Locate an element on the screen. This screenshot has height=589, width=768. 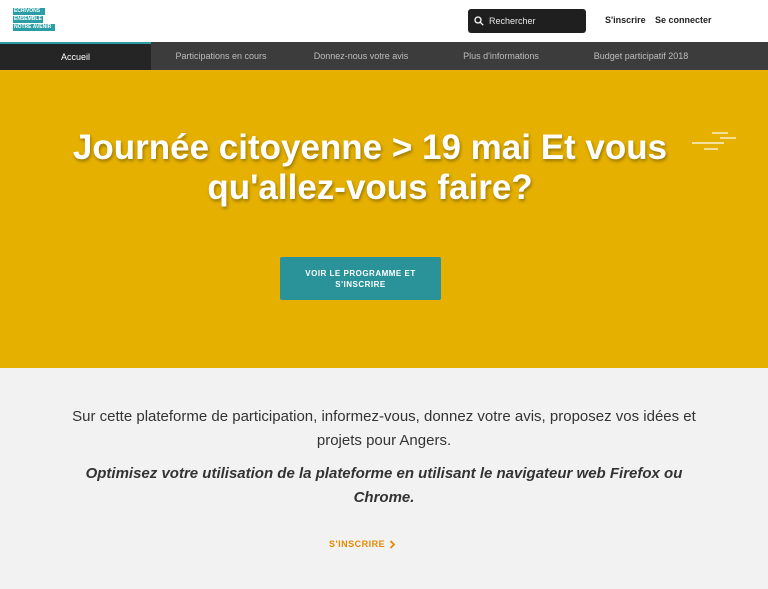
search-icon is located at coordinates (479, 21).